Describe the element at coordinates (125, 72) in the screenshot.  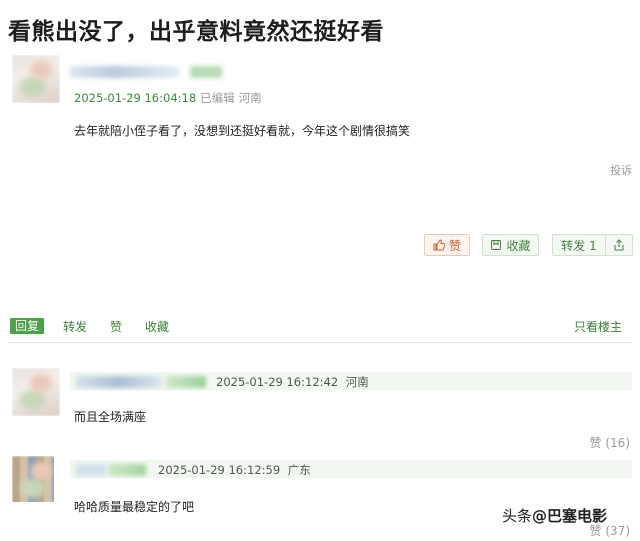
I see `author-name-blurred` at that location.